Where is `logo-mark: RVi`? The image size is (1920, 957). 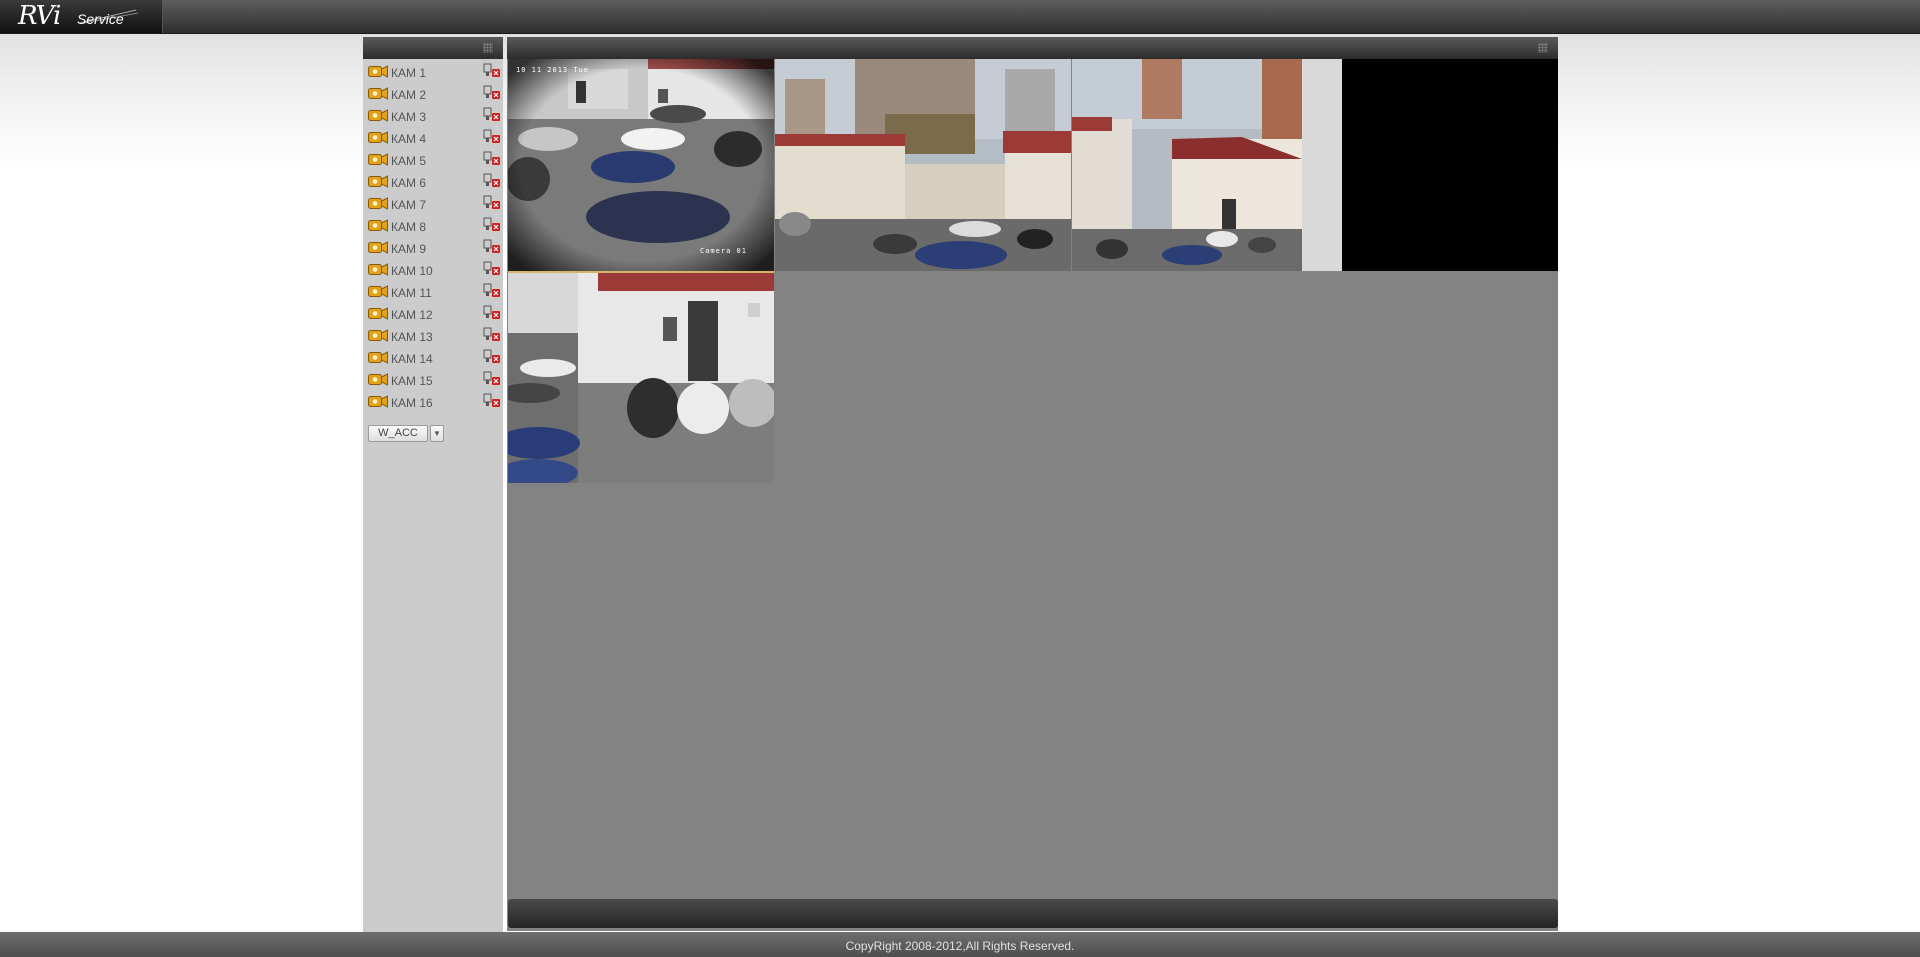 logo-mark: RVi is located at coordinates (39, 16).